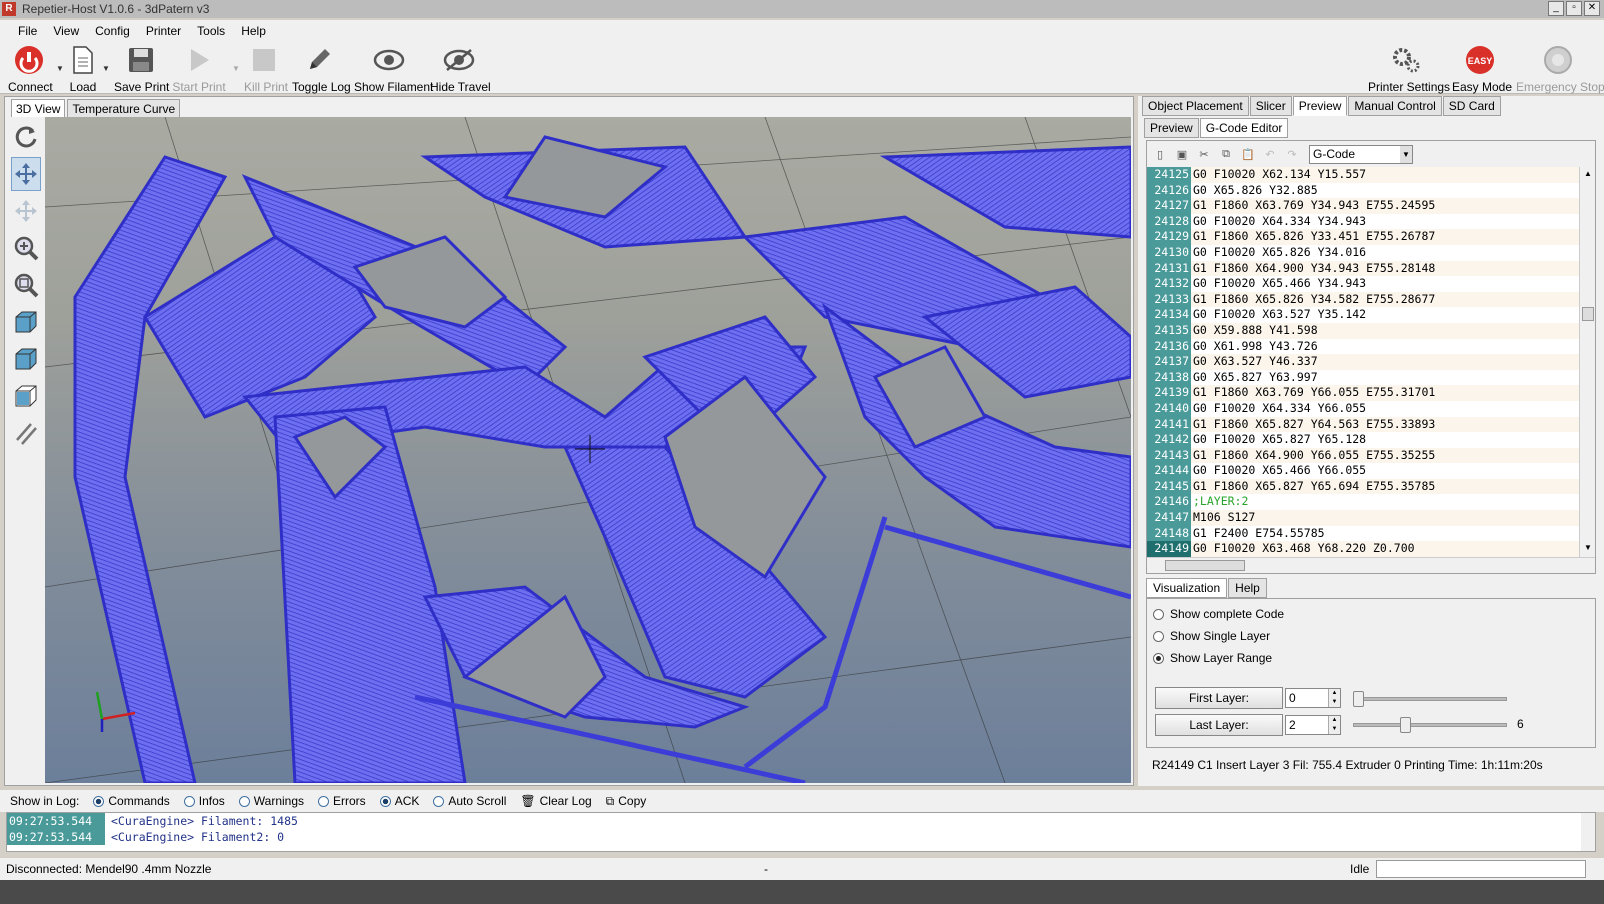  I want to click on tab-help: Help, so click(1247, 588).